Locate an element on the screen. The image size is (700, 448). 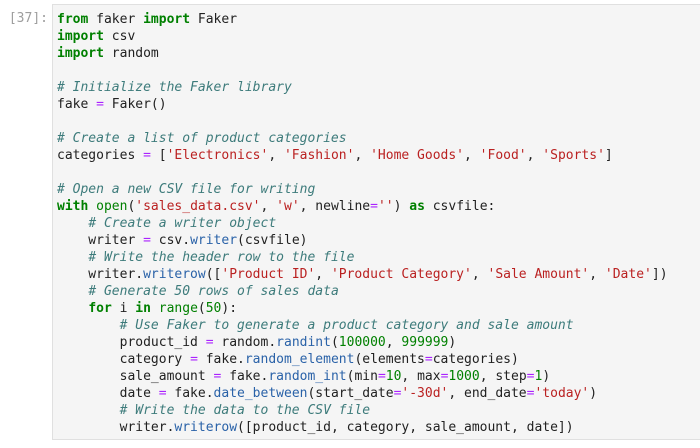
code-text: csvfile: is located at coordinates (460, 206).